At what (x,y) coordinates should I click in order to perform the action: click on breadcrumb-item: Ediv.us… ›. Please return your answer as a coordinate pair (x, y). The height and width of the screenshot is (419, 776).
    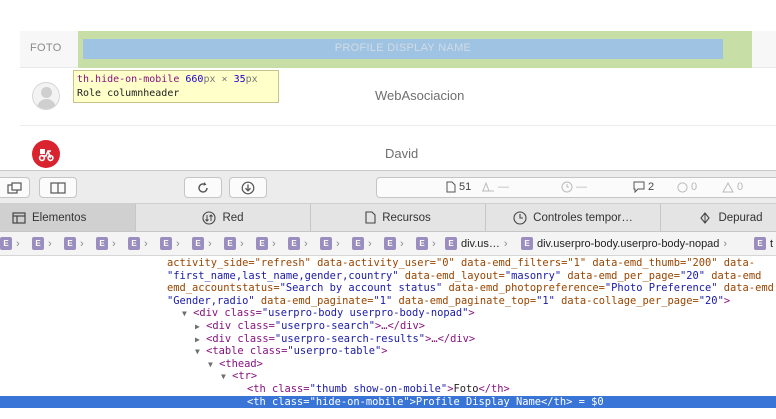
    Looking at the image, I should click on (476, 243).